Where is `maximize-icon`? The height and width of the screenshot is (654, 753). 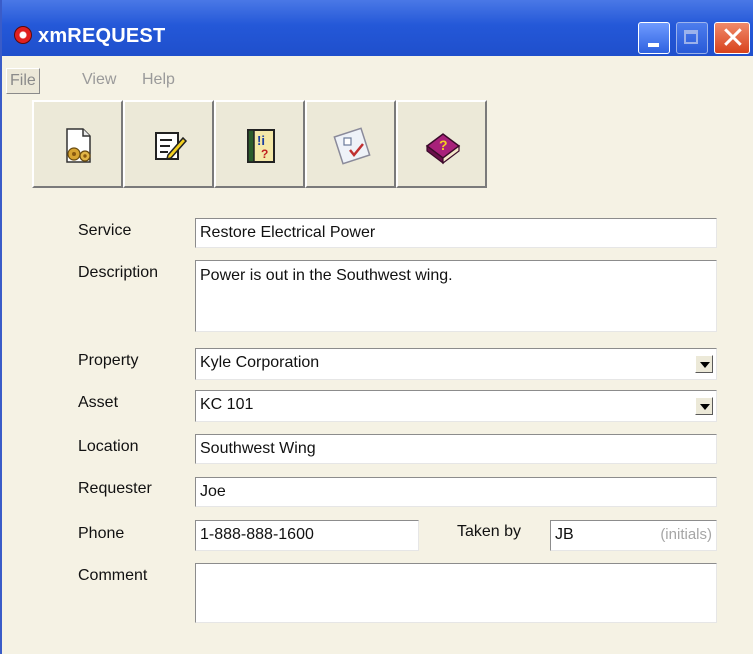
maximize-icon is located at coordinates (691, 37).